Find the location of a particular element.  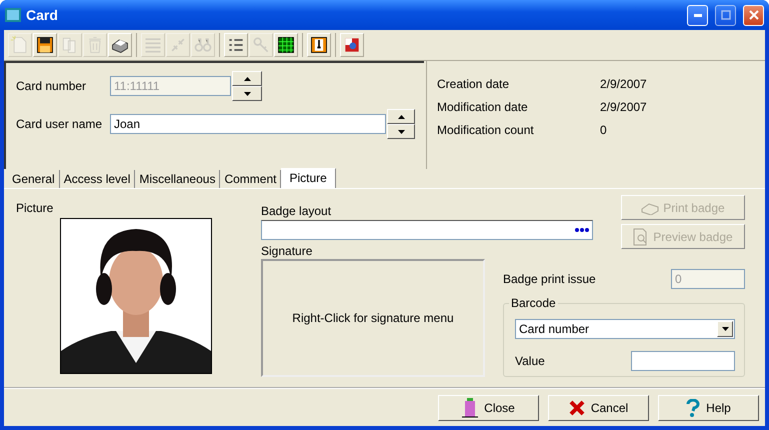

question-icon is located at coordinates (693, 407).